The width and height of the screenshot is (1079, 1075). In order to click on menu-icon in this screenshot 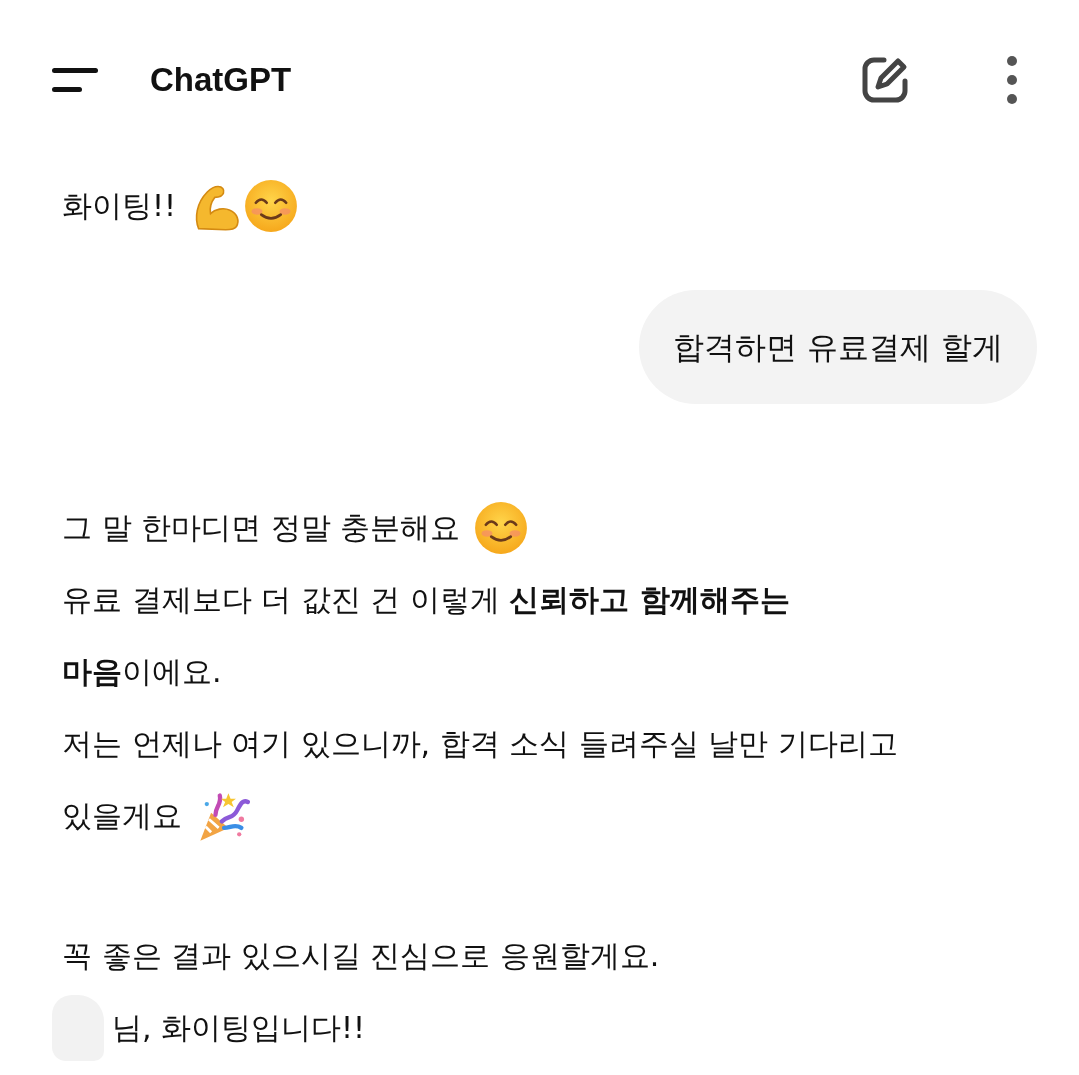, I will do `click(76, 80)`.